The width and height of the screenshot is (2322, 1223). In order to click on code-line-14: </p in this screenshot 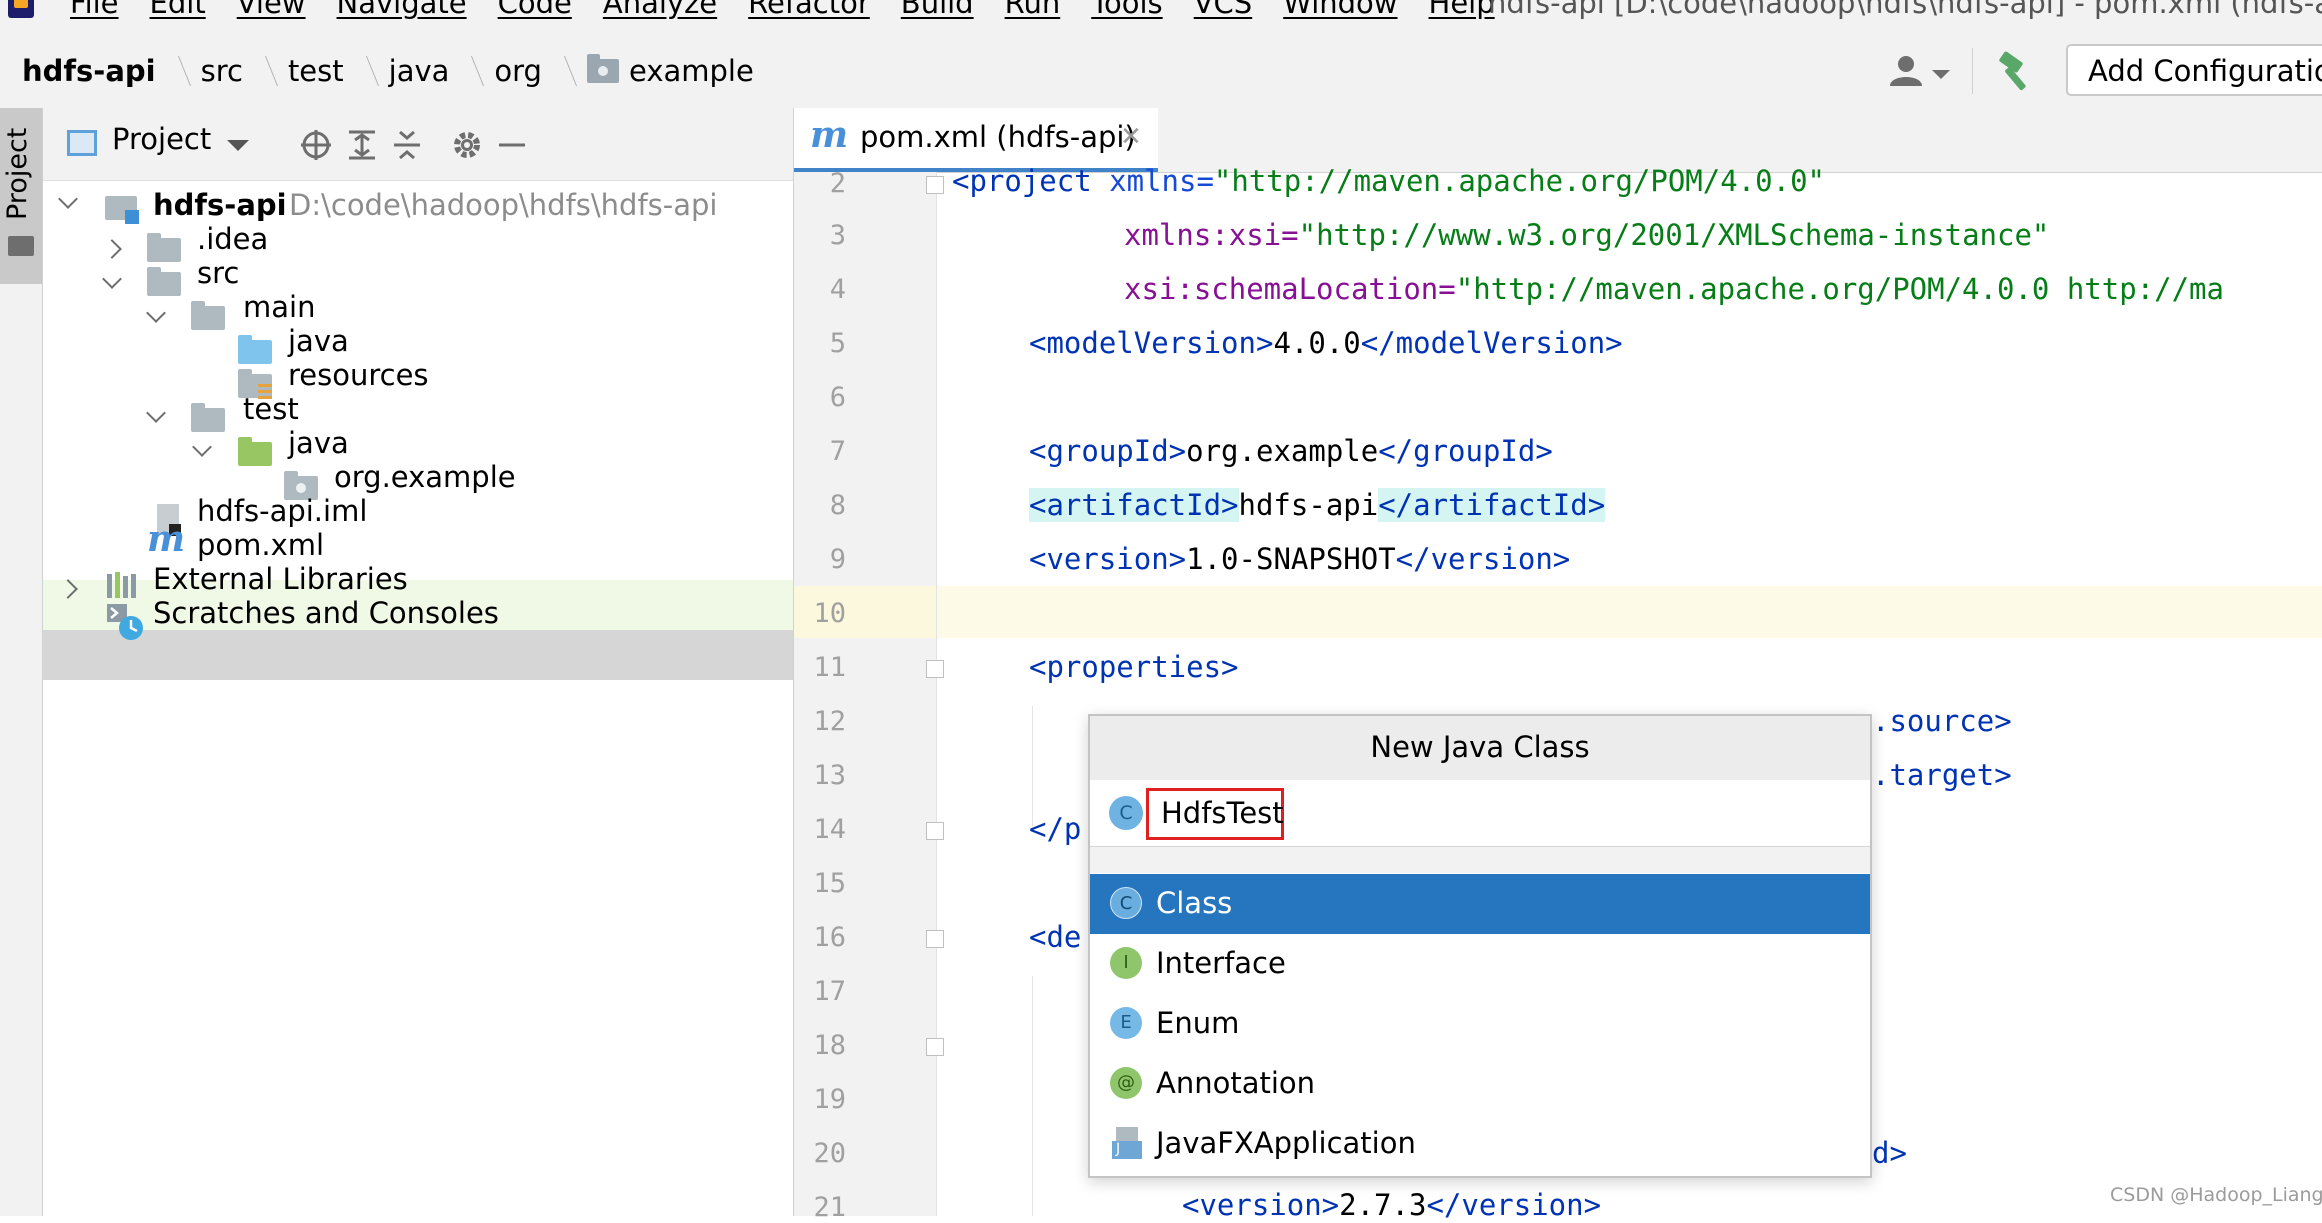, I will do `click(1055, 829)`.